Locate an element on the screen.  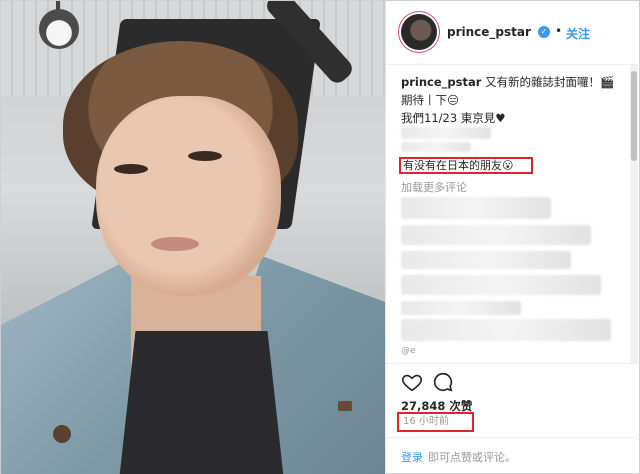
post-header: prince_pstar ✓ • 关注 is located at coordinates (513, 33).